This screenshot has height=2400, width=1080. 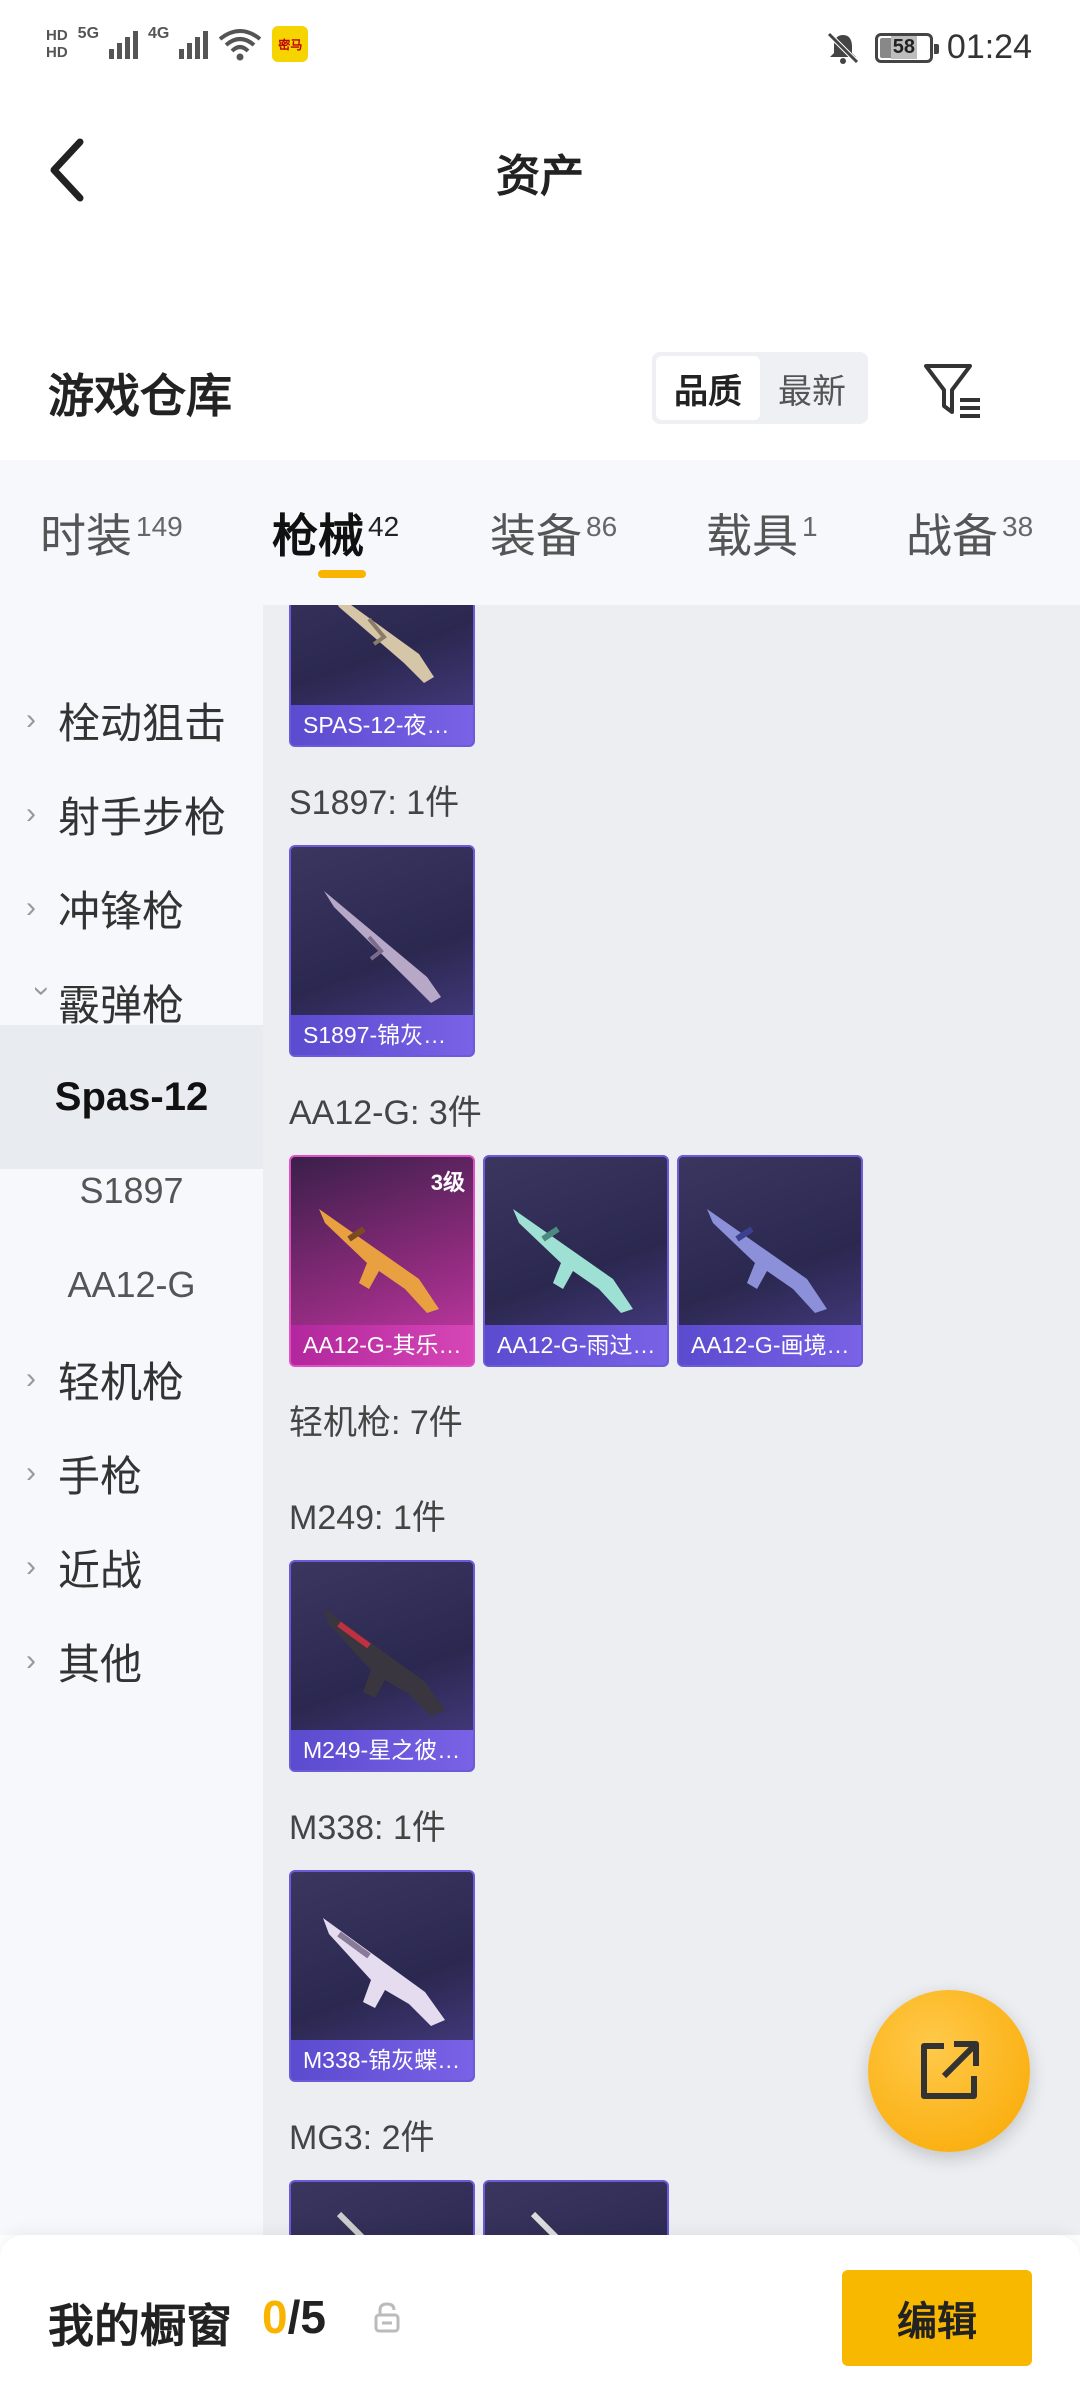 I want to click on app-header: 资产, so click(x=540, y=170).